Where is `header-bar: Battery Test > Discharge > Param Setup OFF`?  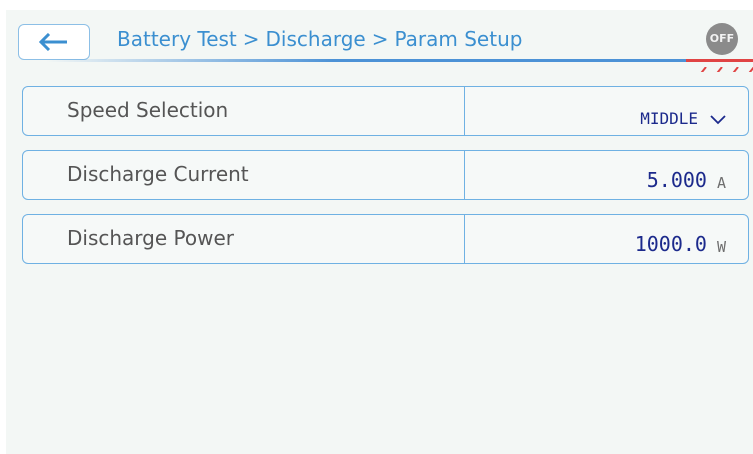 header-bar: Battery Test > Discharge > Param Setup OFF is located at coordinates (379, 35).